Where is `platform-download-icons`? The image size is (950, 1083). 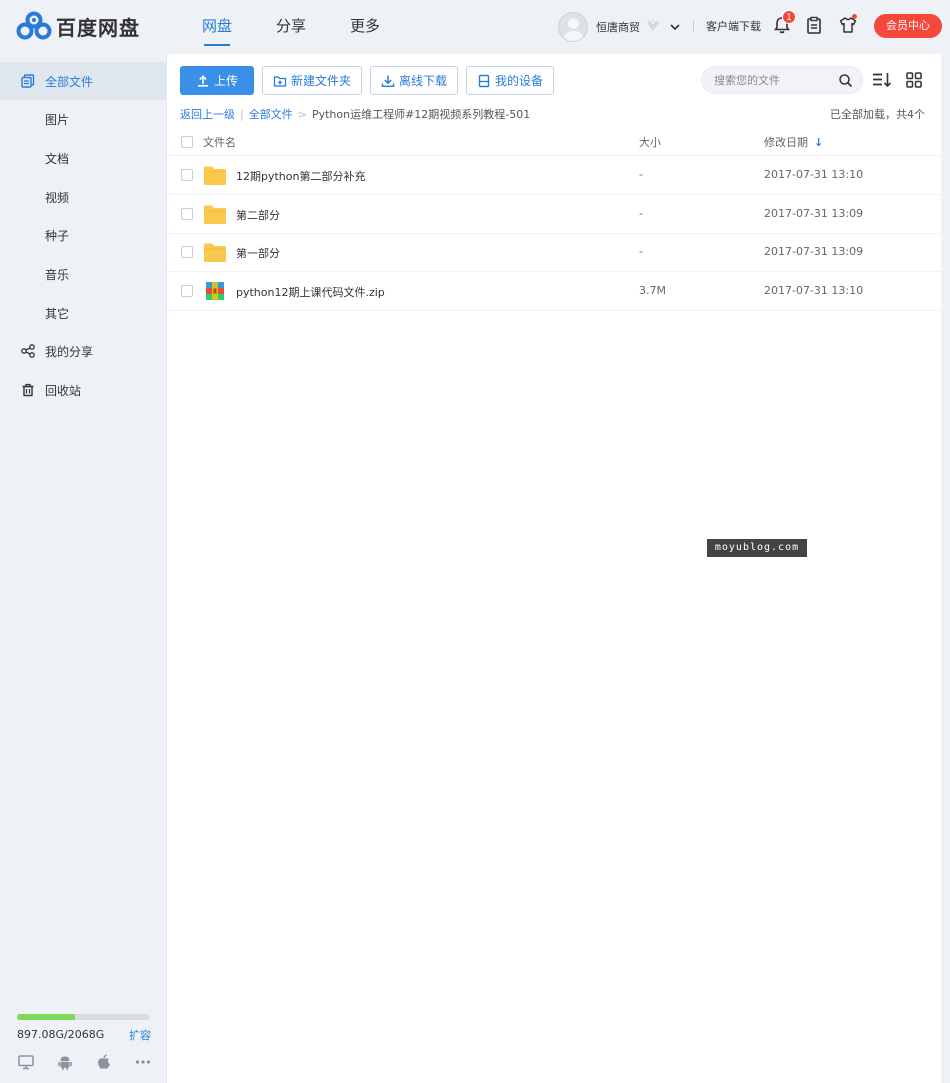 platform-download-icons is located at coordinates (95, 1062).